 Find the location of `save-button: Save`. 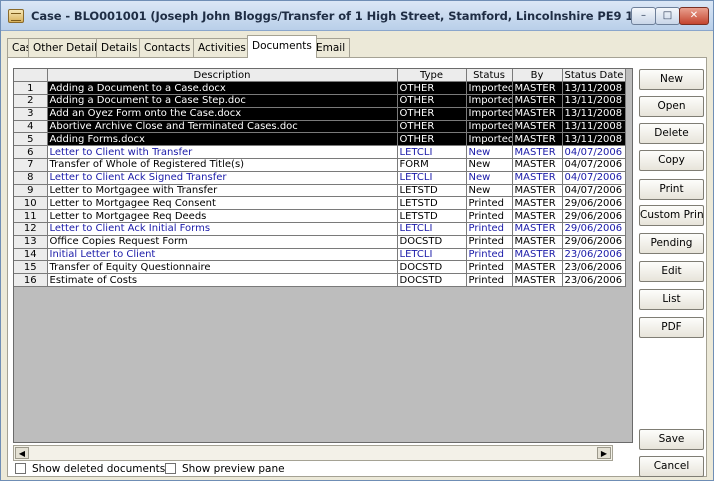

save-button: Save is located at coordinates (671, 439).